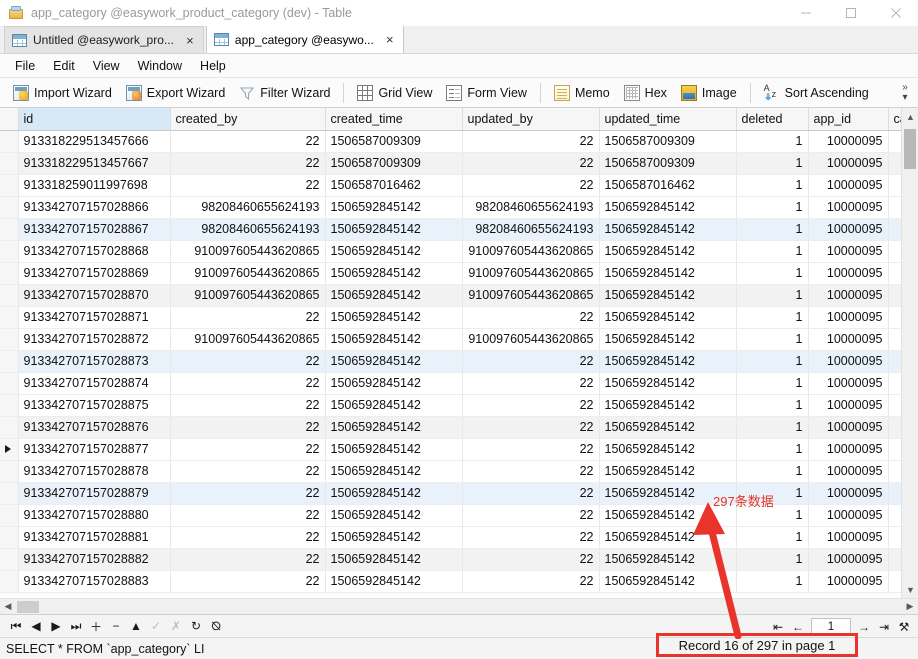 The width and height of the screenshot is (918, 659). I want to click on add-record-button: ＋, so click(96, 626).